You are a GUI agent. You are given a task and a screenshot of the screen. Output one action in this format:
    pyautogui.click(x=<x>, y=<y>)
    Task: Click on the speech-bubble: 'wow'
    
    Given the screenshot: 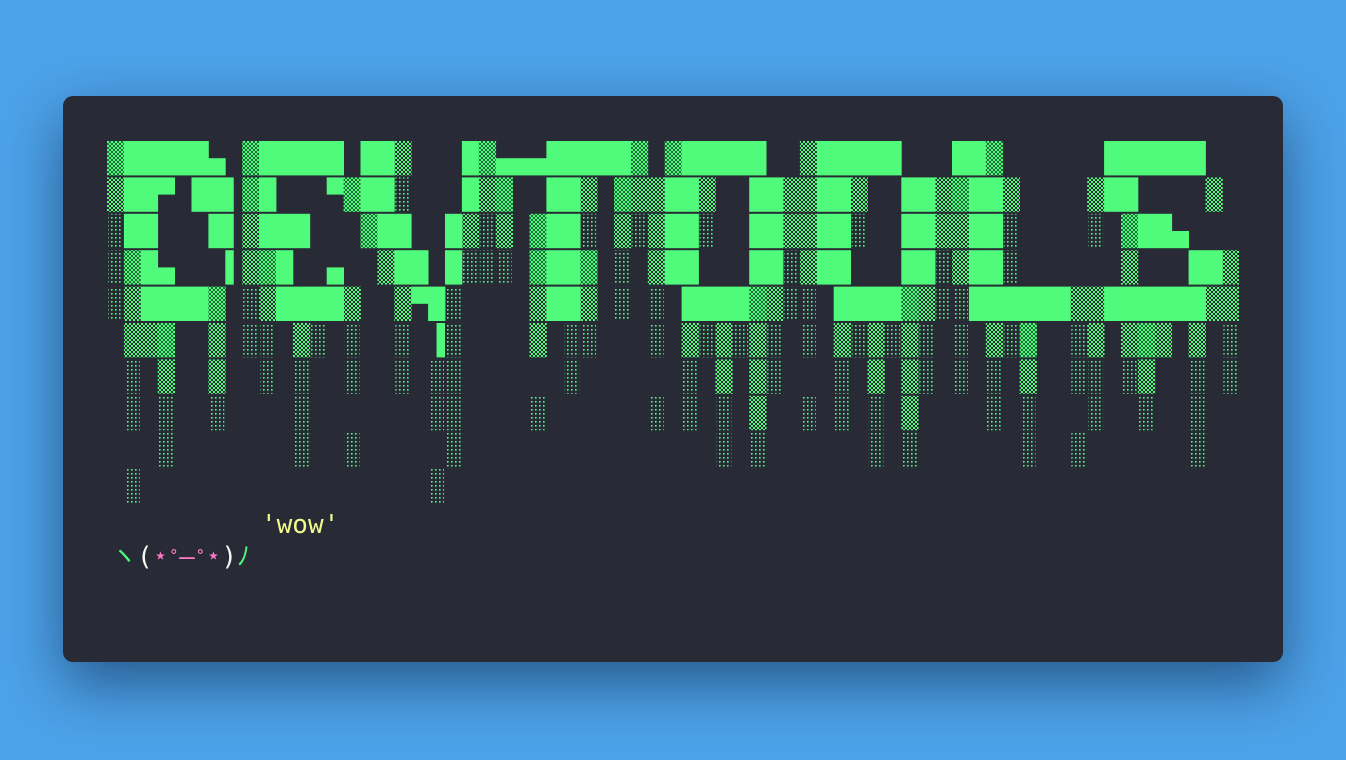 What is the action you would take?
    pyautogui.click(x=300, y=525)
    